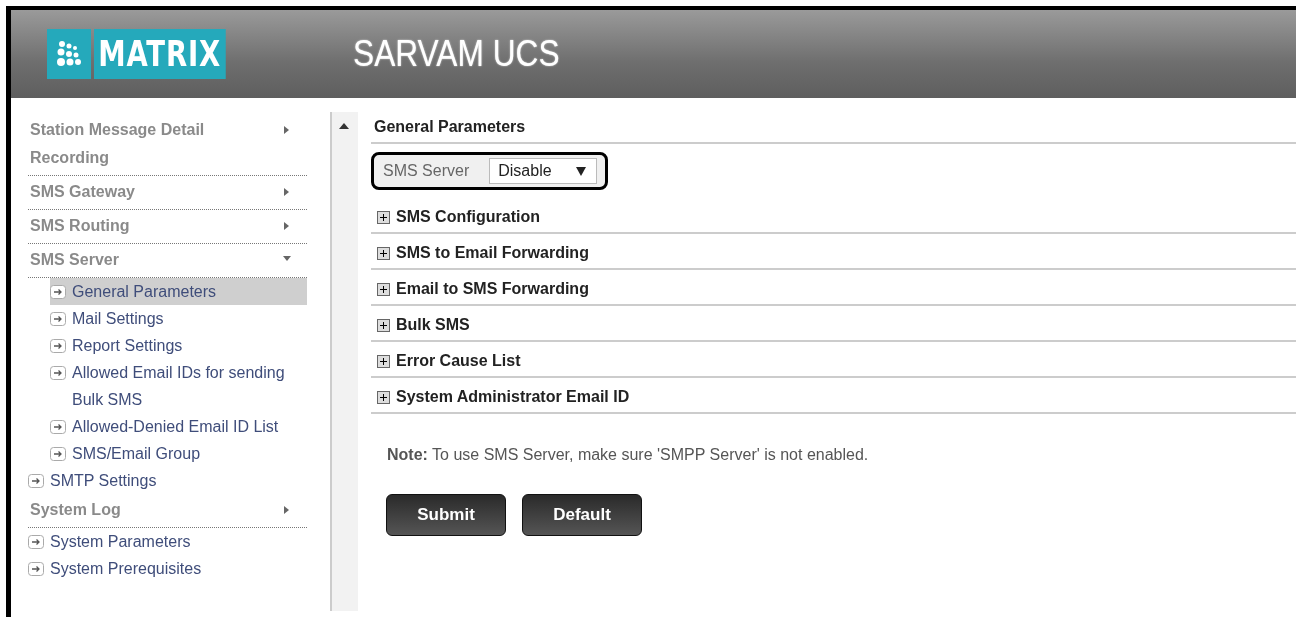 The height and width of the screenshot is (617, 1296). I want to click on menu-link: SMTP Settings, so click(167, 480).